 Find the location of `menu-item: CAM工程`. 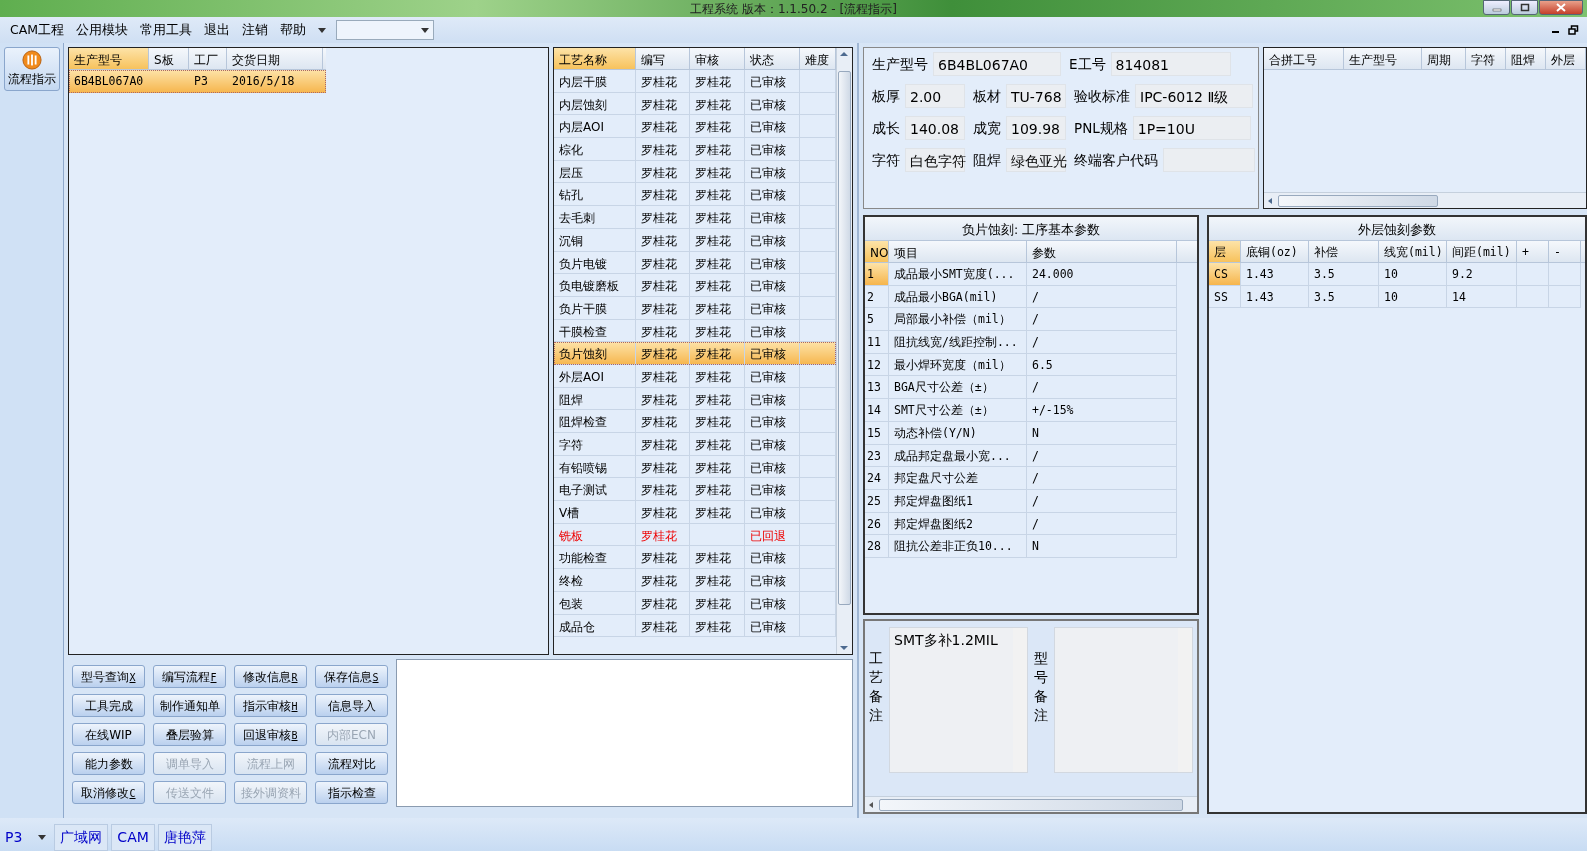

menu-item: CAM工程 is located at coordinates (37, 30).